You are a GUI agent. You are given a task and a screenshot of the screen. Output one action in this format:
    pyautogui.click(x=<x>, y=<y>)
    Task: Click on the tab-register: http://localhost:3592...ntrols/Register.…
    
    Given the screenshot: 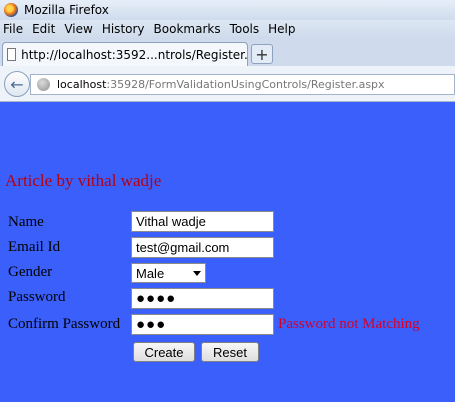 What is the action you would take?
    pyautogui.click(x=125, y=54)
    